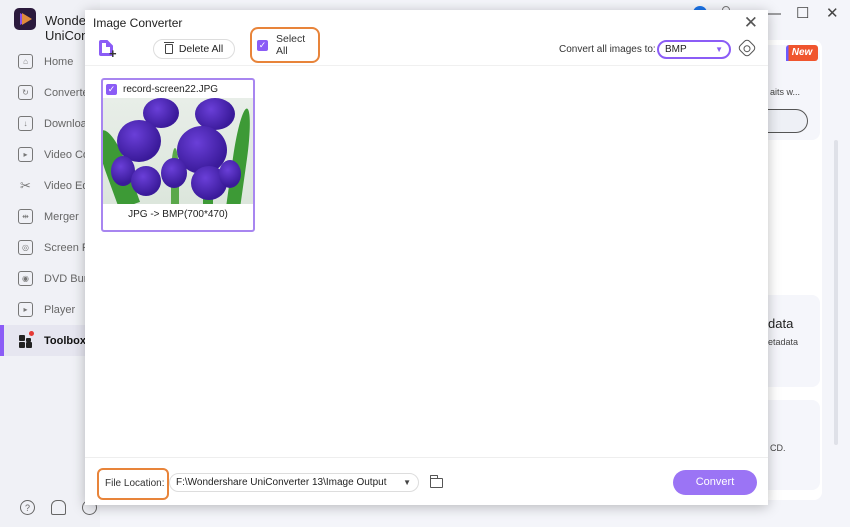 This screenshot has width=850, height=527. Describe the element at coordinates (65, 340) in the screenshot. I see `sidebar-item-label: Toolbox` at that location.